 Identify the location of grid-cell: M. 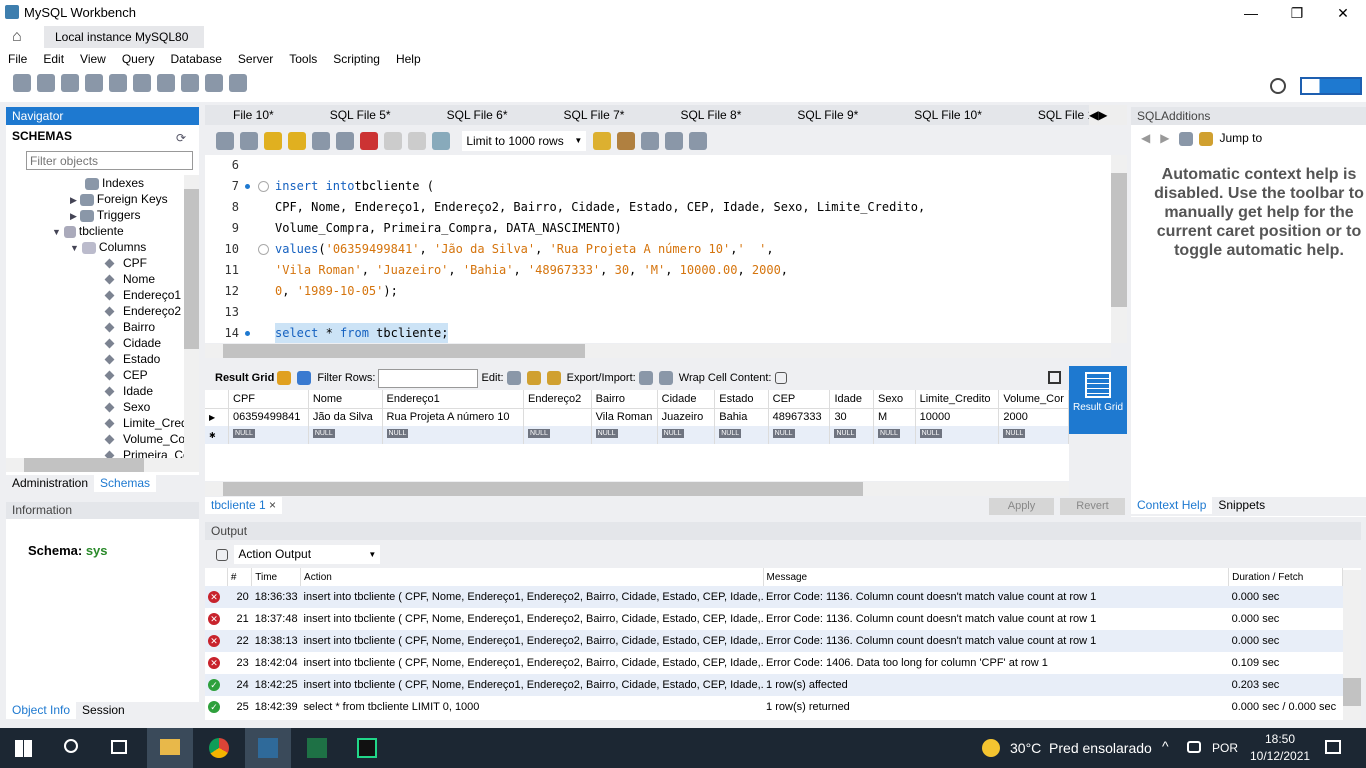
(894, 417).